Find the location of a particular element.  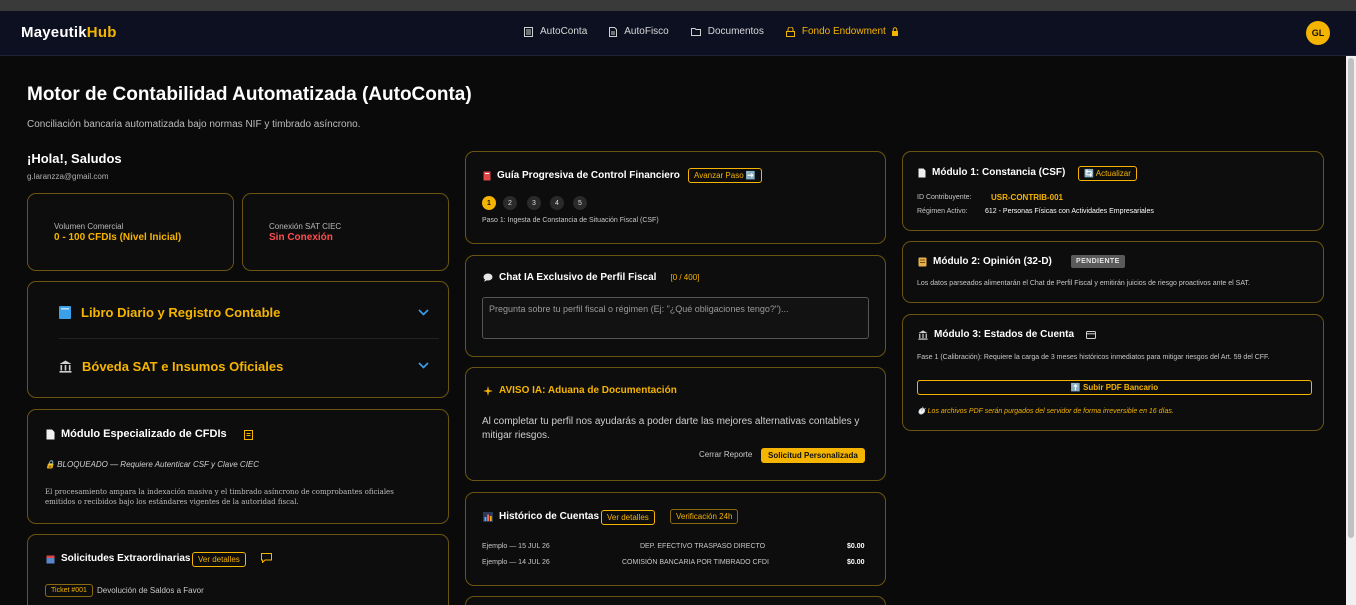

historico-title: Histórico de Cuentas is located at coordinates (541, 516).